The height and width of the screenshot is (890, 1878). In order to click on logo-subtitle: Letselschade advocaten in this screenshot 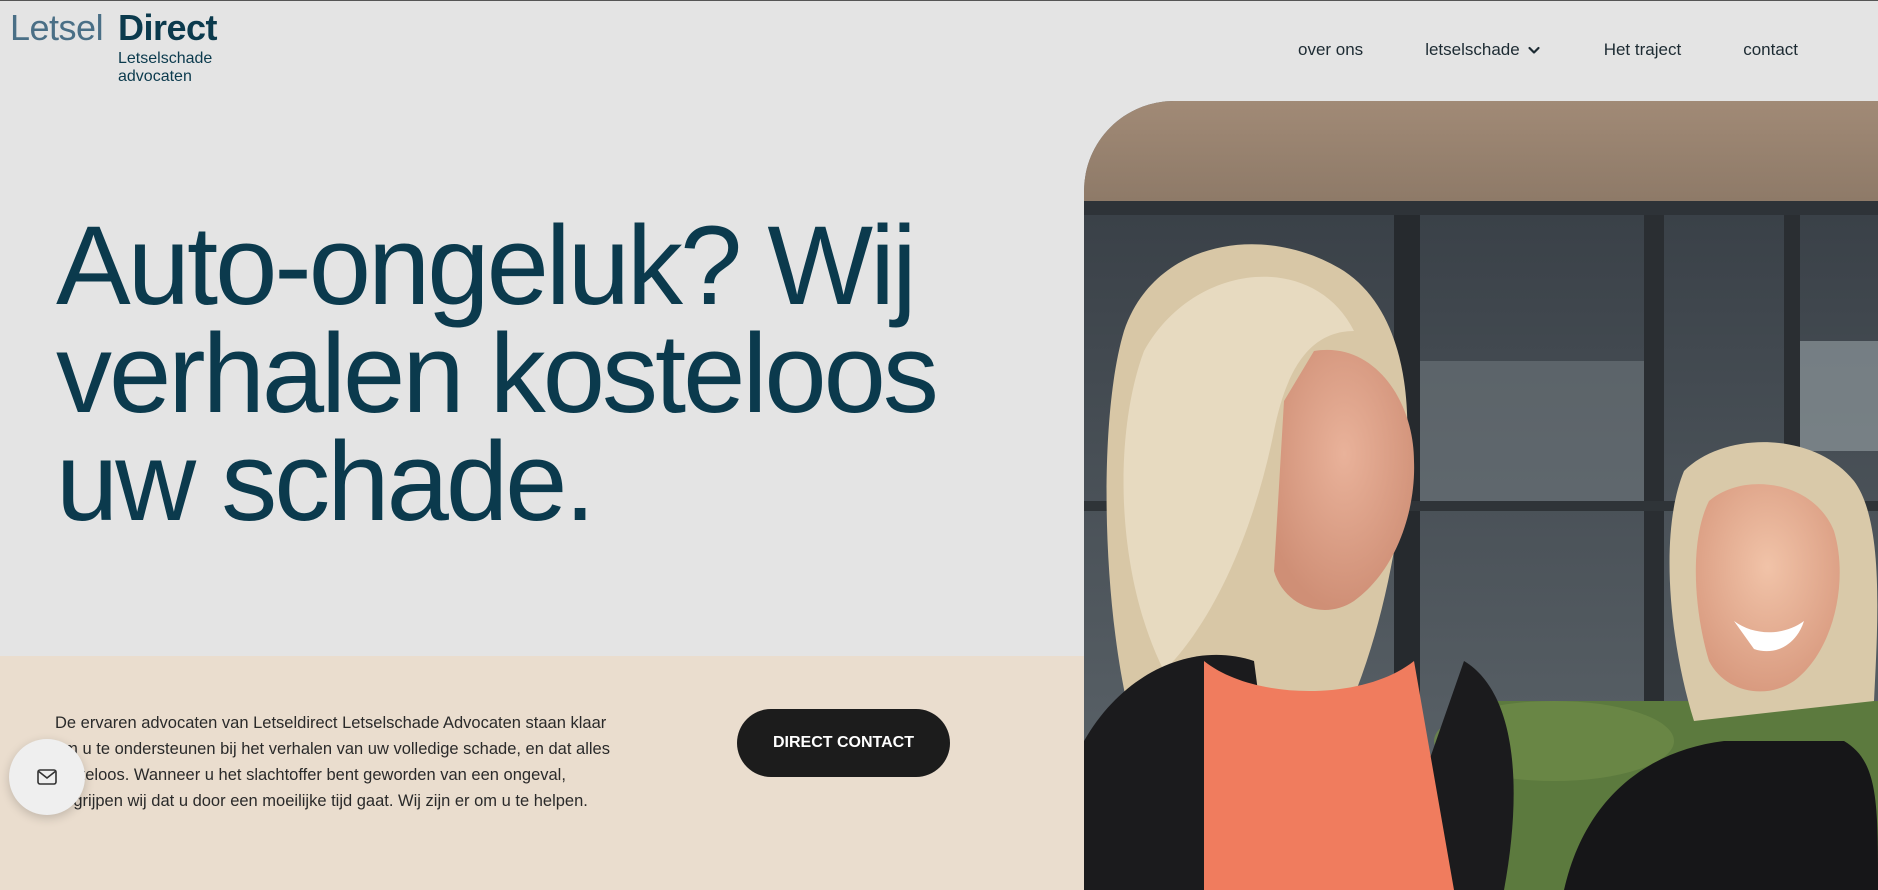, I will do `click(165, 68)`.